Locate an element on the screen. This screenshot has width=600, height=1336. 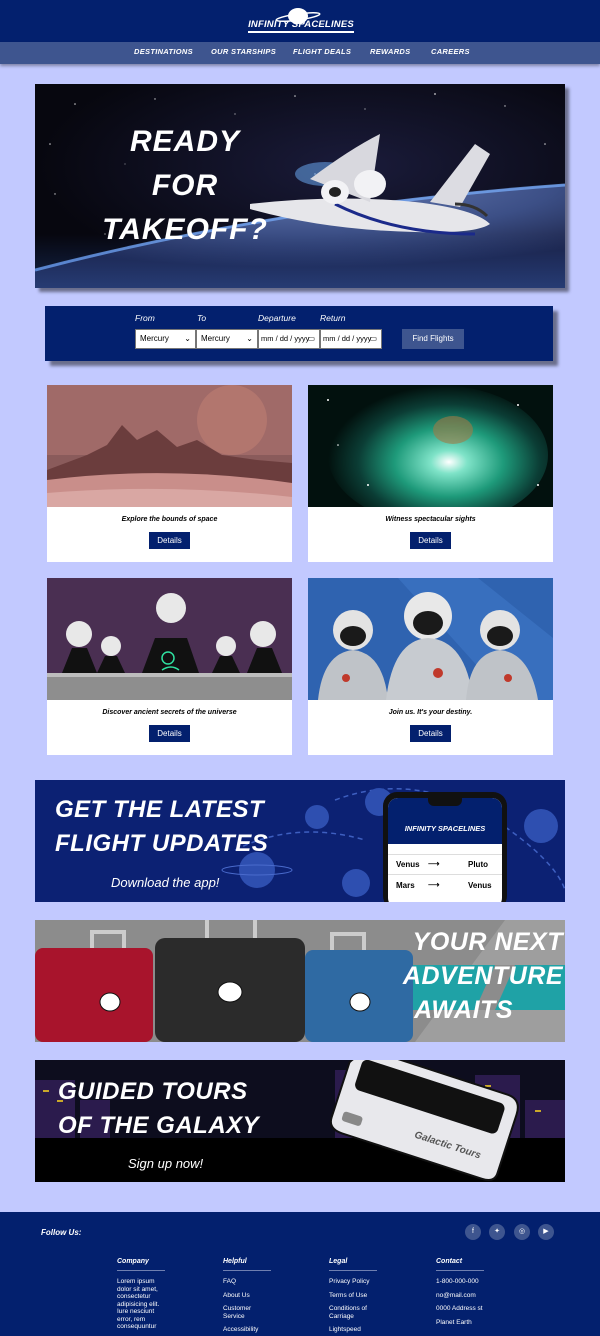
to-select: Mercury ⌄ is located at coordinates (227, 339).